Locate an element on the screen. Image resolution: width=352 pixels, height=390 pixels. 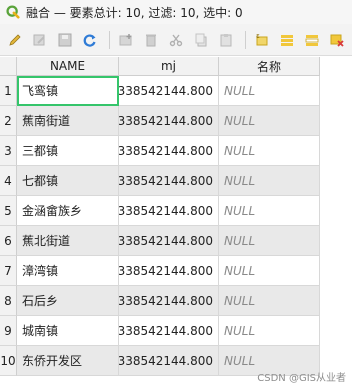
name-cell: 漳湾镇 is located at coordinates (68, 271).